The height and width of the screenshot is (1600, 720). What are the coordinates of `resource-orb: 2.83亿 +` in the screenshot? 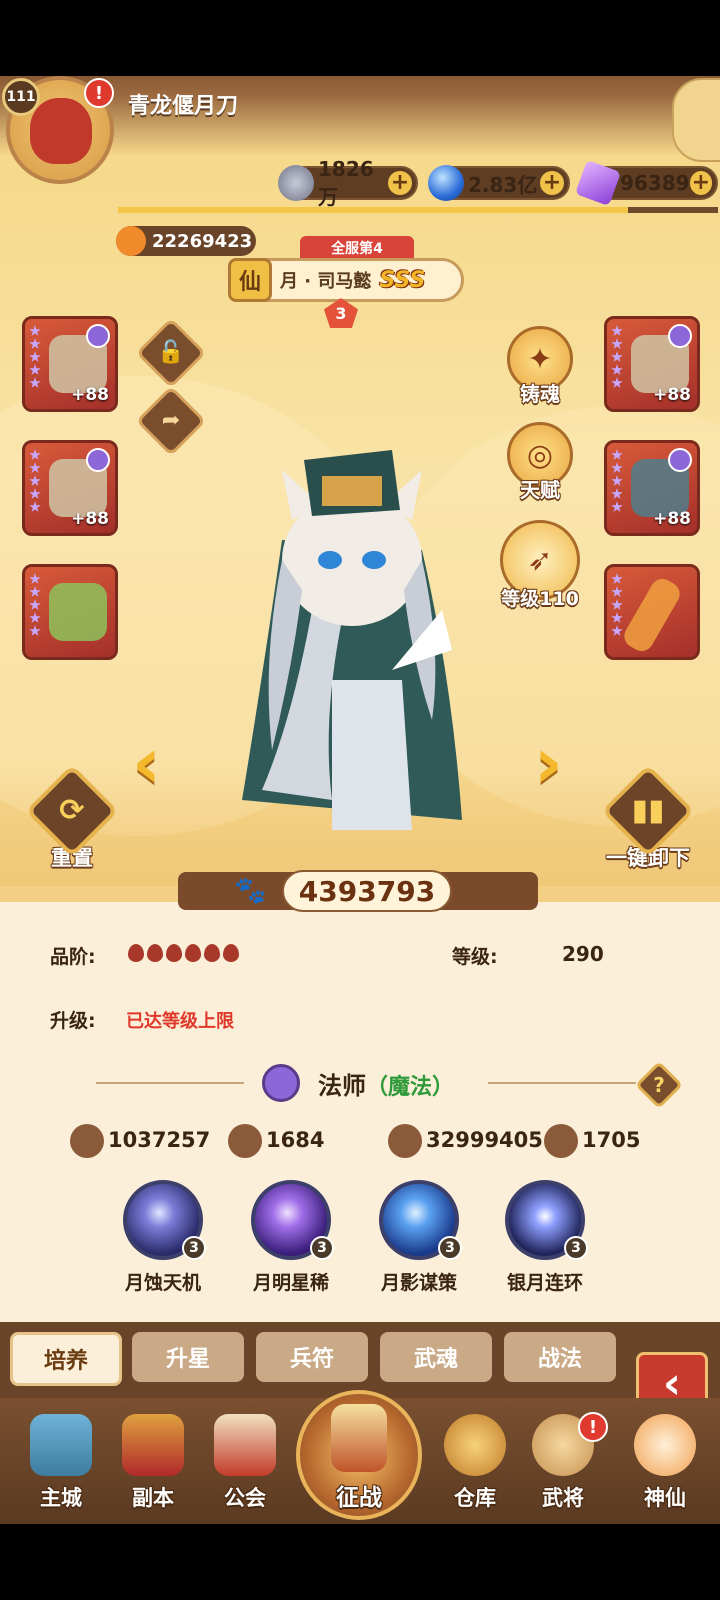 It's located at (499, 183).